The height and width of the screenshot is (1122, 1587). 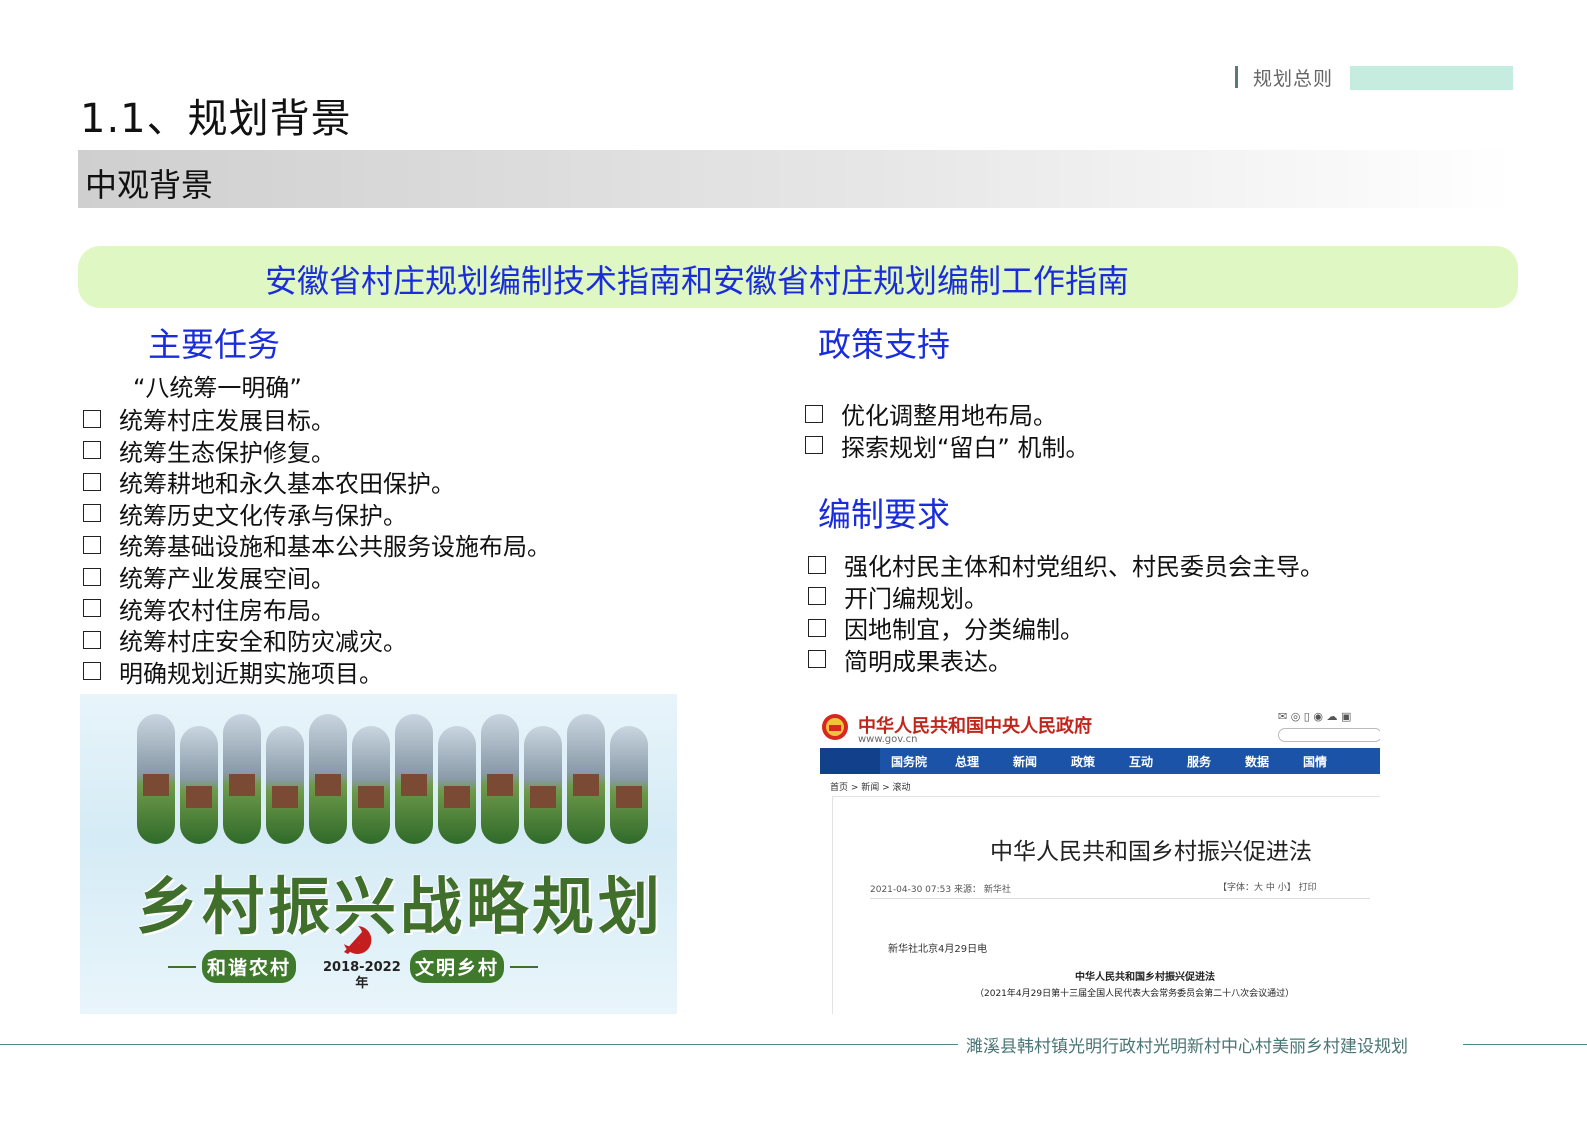 What do you see at coordinates (697, 281) in the screenshot?
I see `guideline-banner-text: 安徽省村庄规划编制技术指南和安徽省村庄规划编制工作指南` at bounding box center [697, 281].